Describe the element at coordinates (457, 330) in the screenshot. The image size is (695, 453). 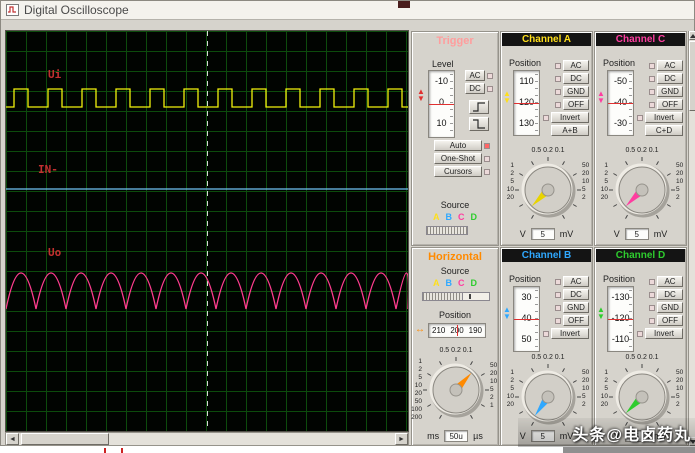
I see `horizontal-position-display: 210 200 190` at that location.